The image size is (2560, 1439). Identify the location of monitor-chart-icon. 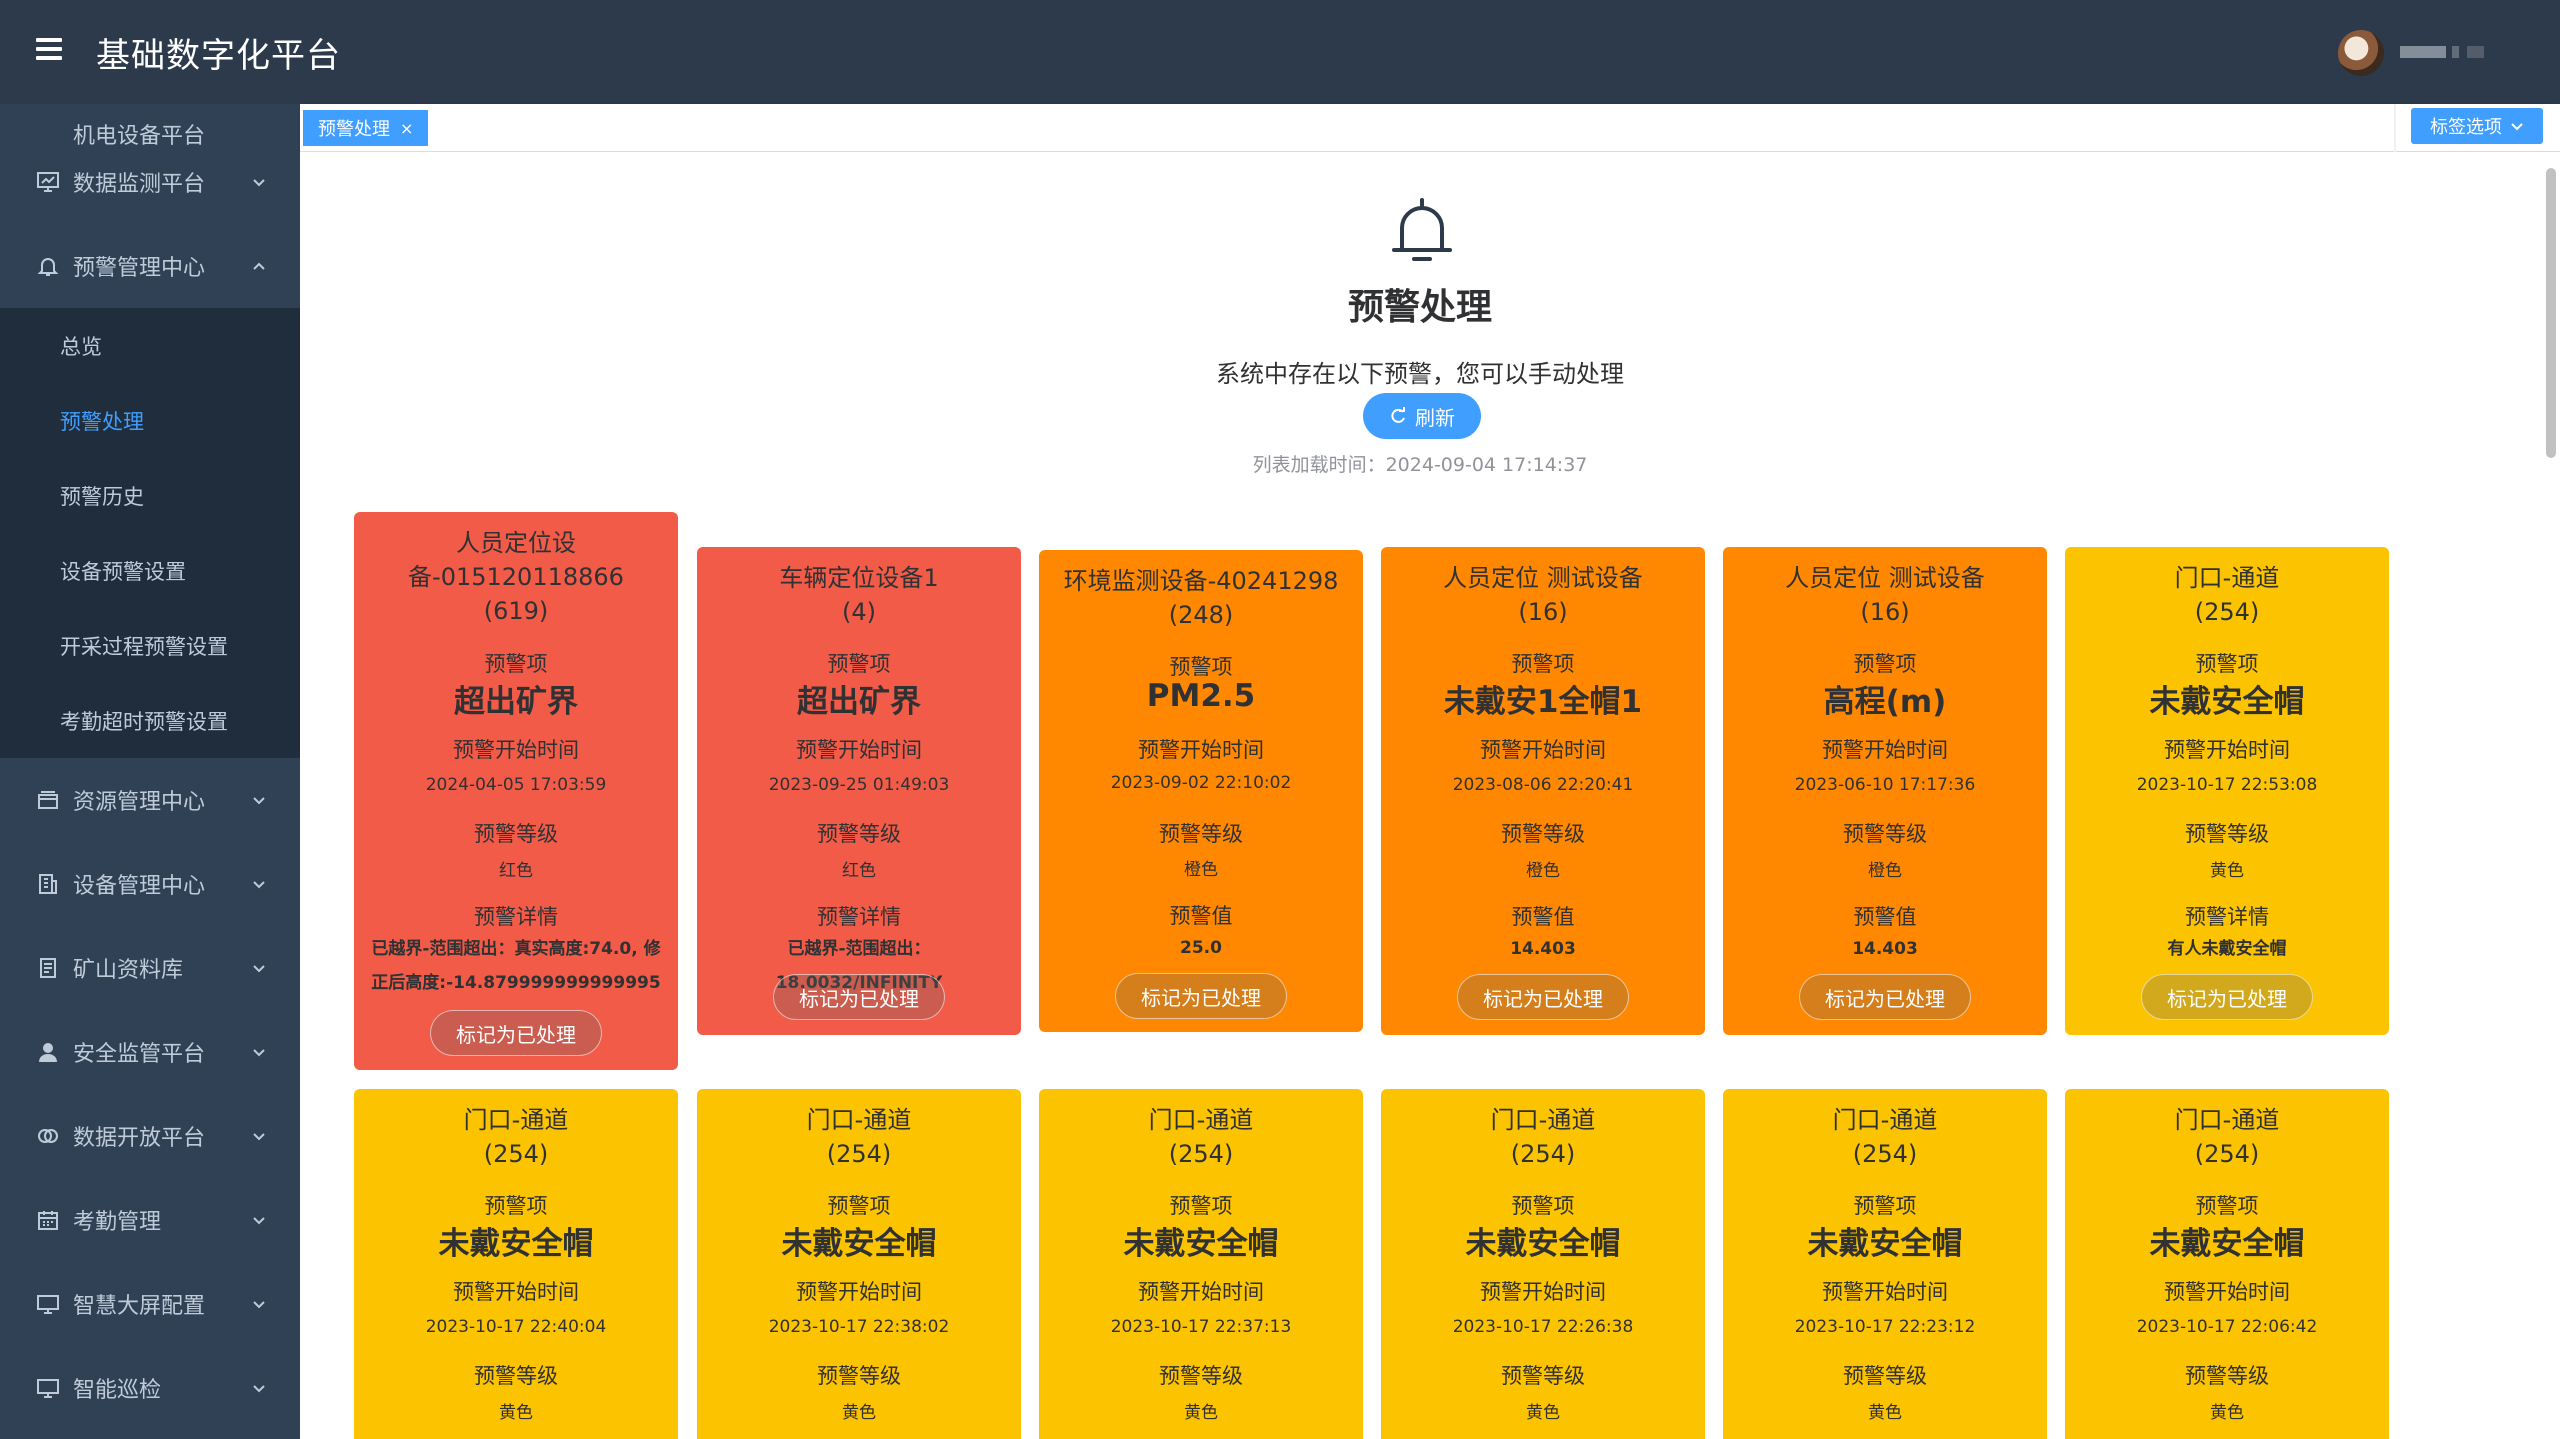
(48, 182).